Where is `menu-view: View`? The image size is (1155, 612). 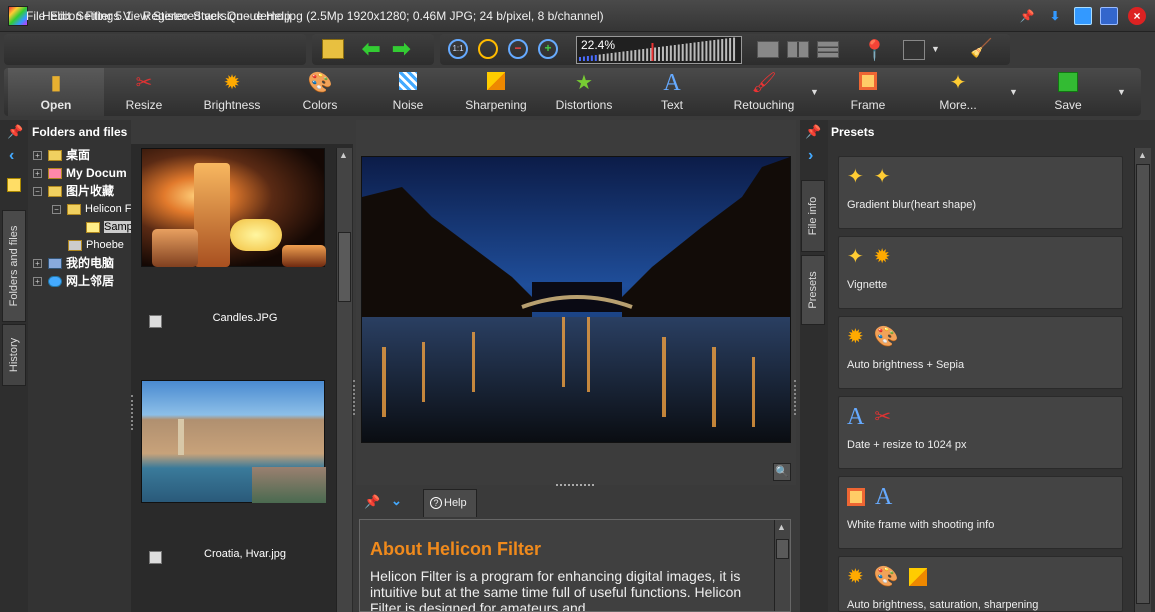
menu-view: View is located at coordinates (136, 16).